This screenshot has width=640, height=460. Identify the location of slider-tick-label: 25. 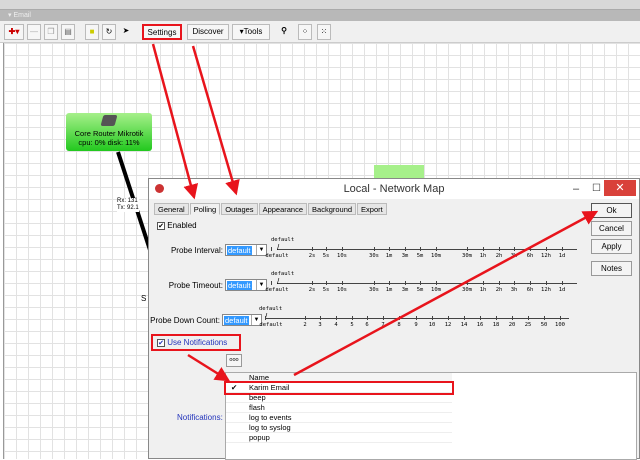
(528, 325).